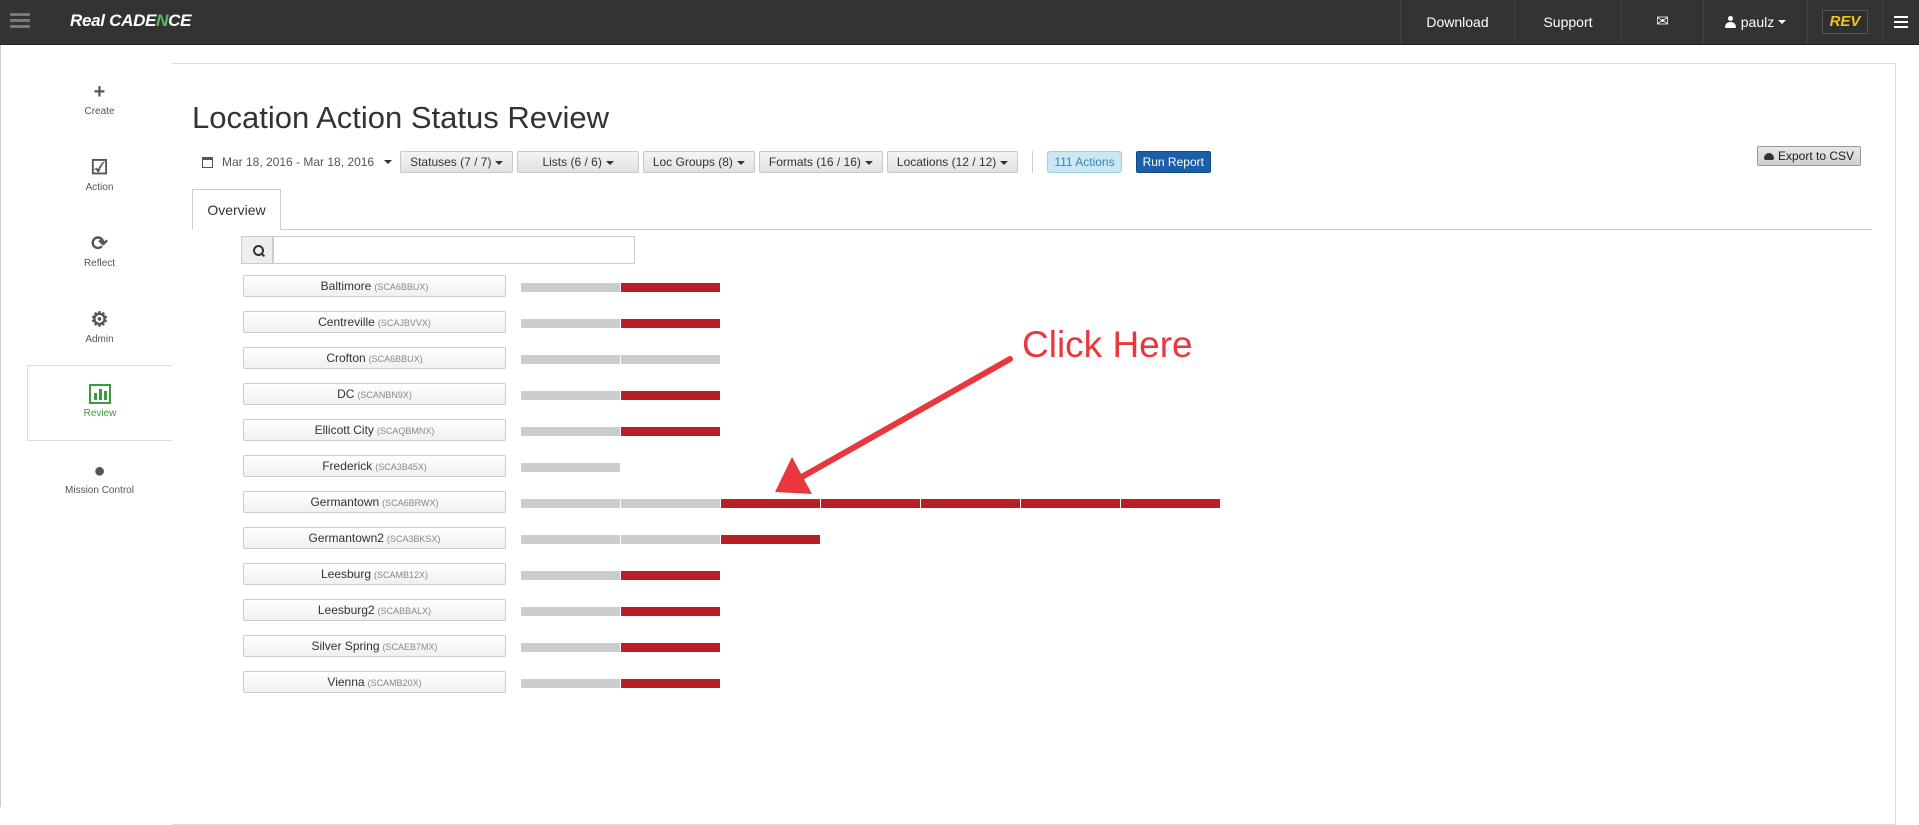  What do you see at coordinates (1900, 22) in the screenshot?
I see `hamburger-menu` at bounding box center [1900, 22].